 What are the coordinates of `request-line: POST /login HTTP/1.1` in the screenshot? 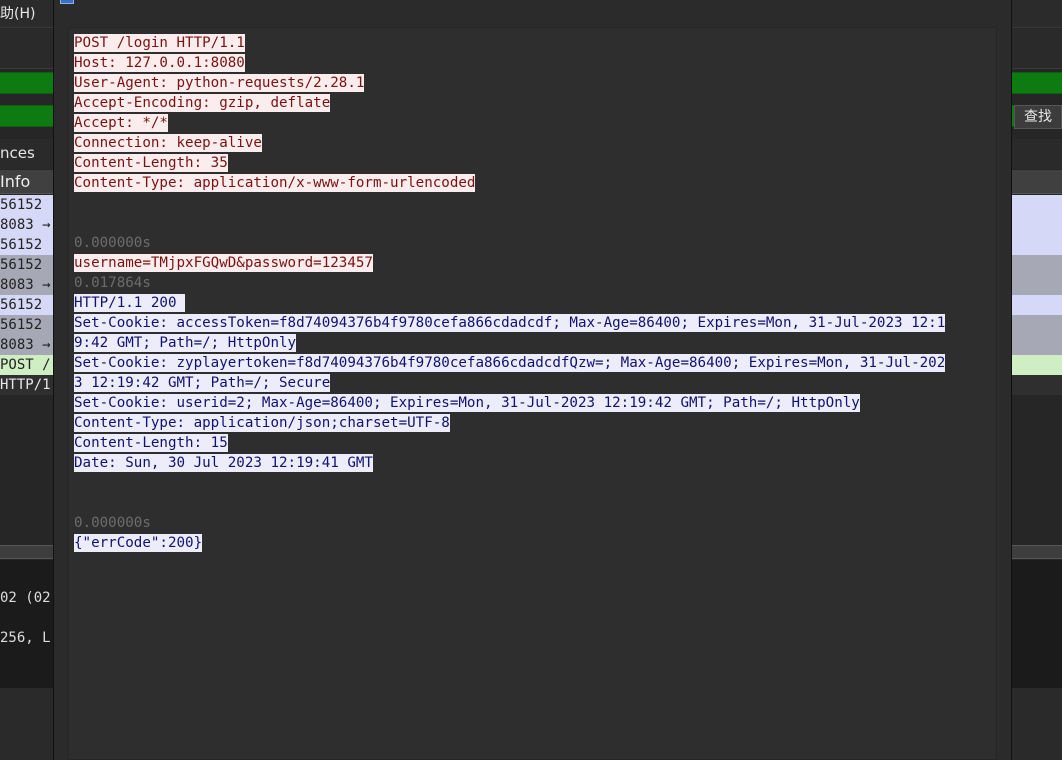 It's located at (159, 43).